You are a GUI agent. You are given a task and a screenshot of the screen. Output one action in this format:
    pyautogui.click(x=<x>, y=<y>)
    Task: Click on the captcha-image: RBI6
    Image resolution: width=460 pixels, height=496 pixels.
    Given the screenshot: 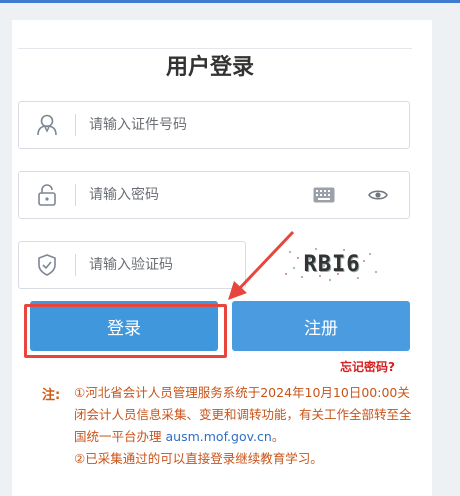 What is the action you would take?
    pyautogui.click(x=332, y=264)
    